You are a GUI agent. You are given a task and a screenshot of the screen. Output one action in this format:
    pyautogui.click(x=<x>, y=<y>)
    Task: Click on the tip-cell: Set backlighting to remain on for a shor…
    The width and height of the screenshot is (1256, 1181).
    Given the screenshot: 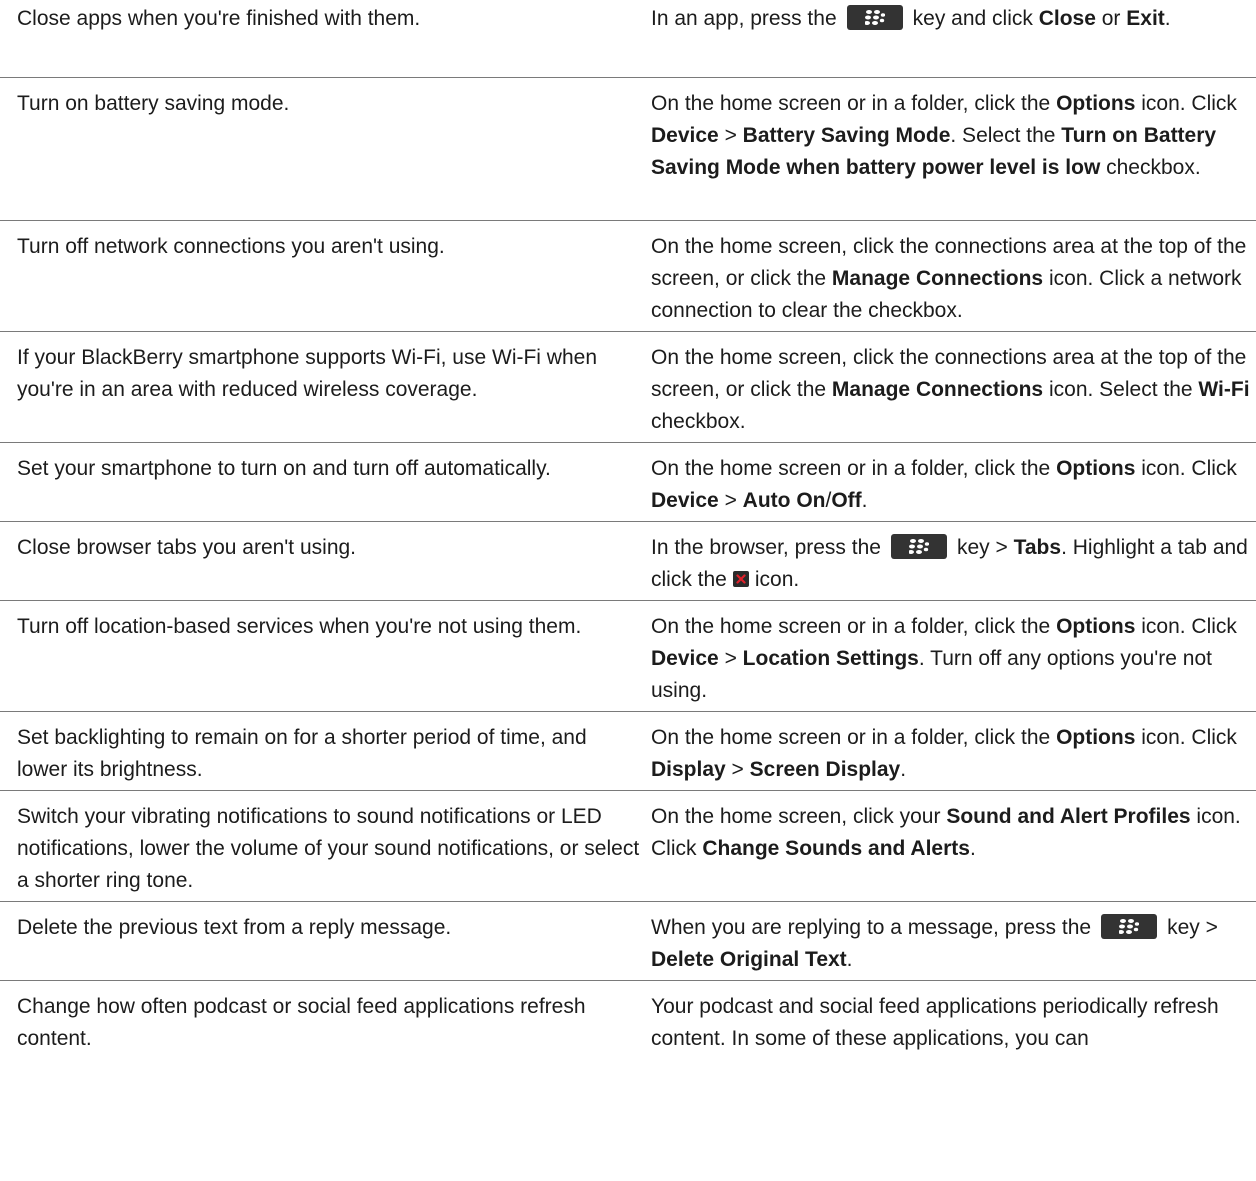 What is the action you would take?
    pyautogui.click(x=325, y=756)
    